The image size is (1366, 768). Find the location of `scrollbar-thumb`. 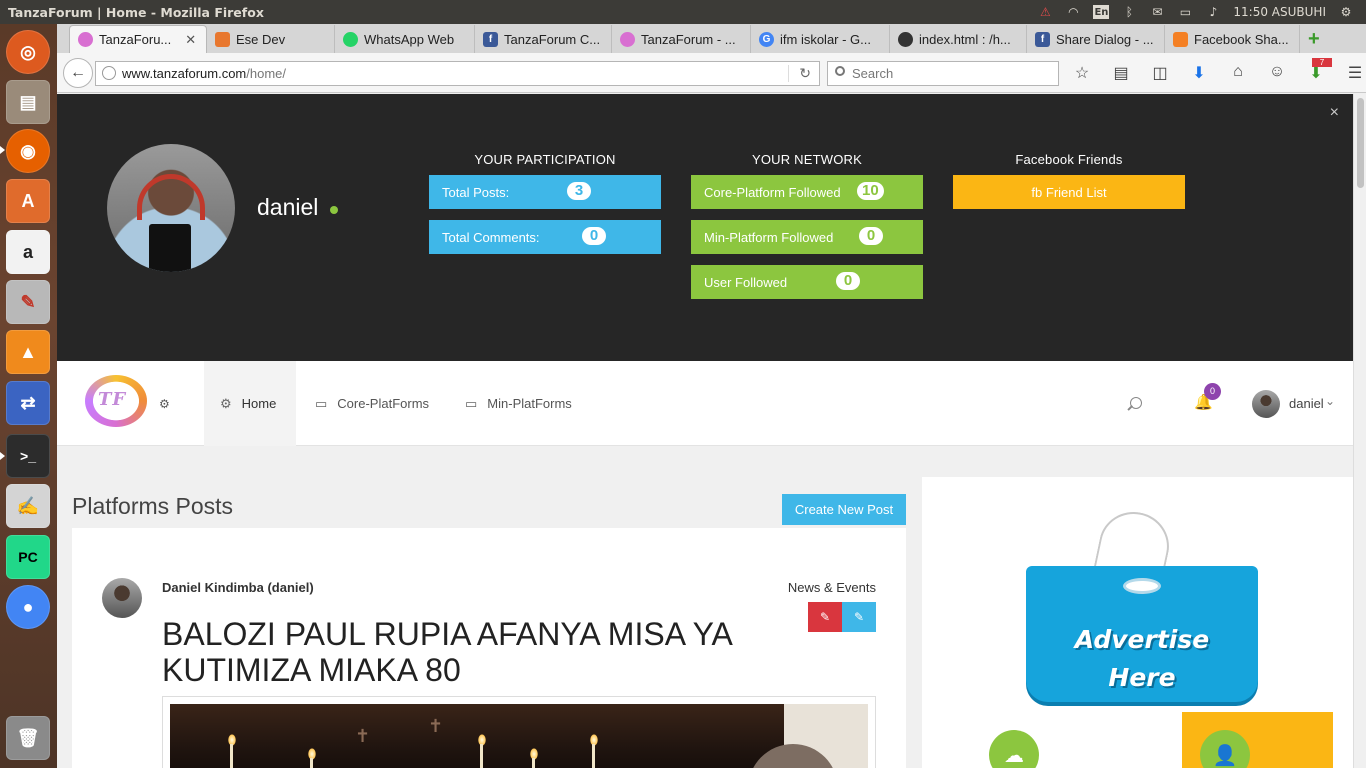

scrollbar-thumb is located at coordinates (1360, 143).